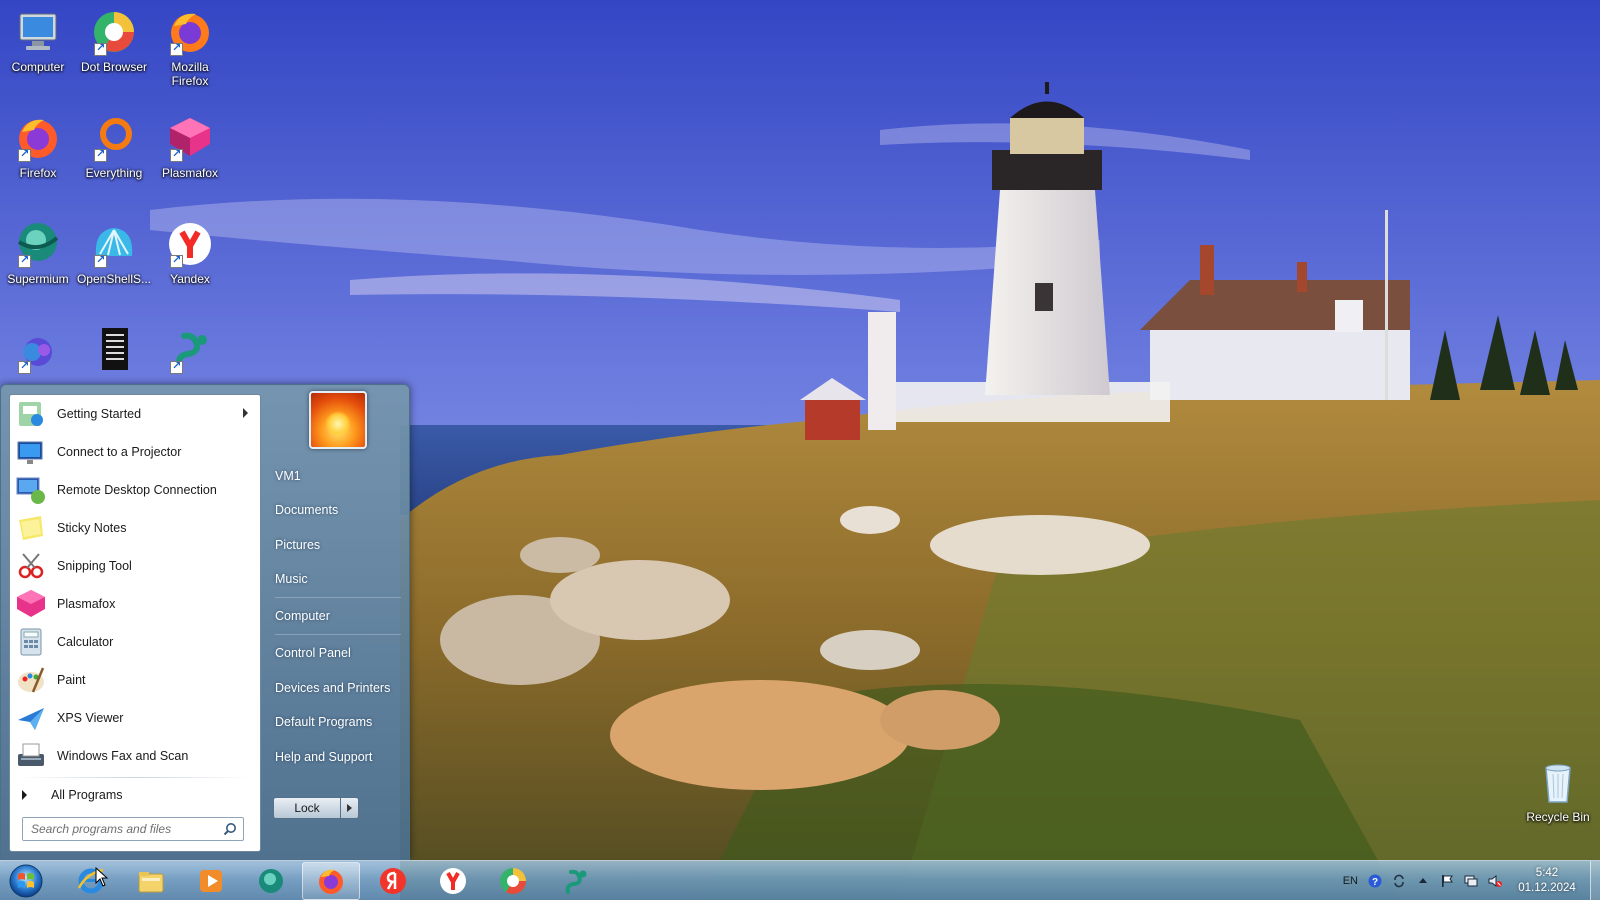 This screenshot has height=900, width=1600. What do you see at coordinates (513, 881) in the screenshot?
I see `taskbar-dot-browser` at bounding box center [513, 881].